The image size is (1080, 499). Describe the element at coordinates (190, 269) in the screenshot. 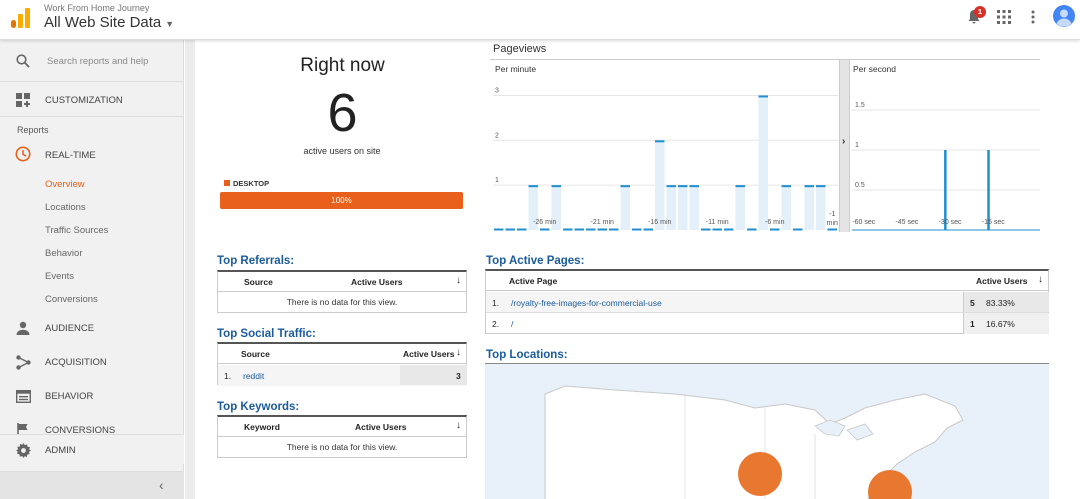

I see `main-gutter` at that location.